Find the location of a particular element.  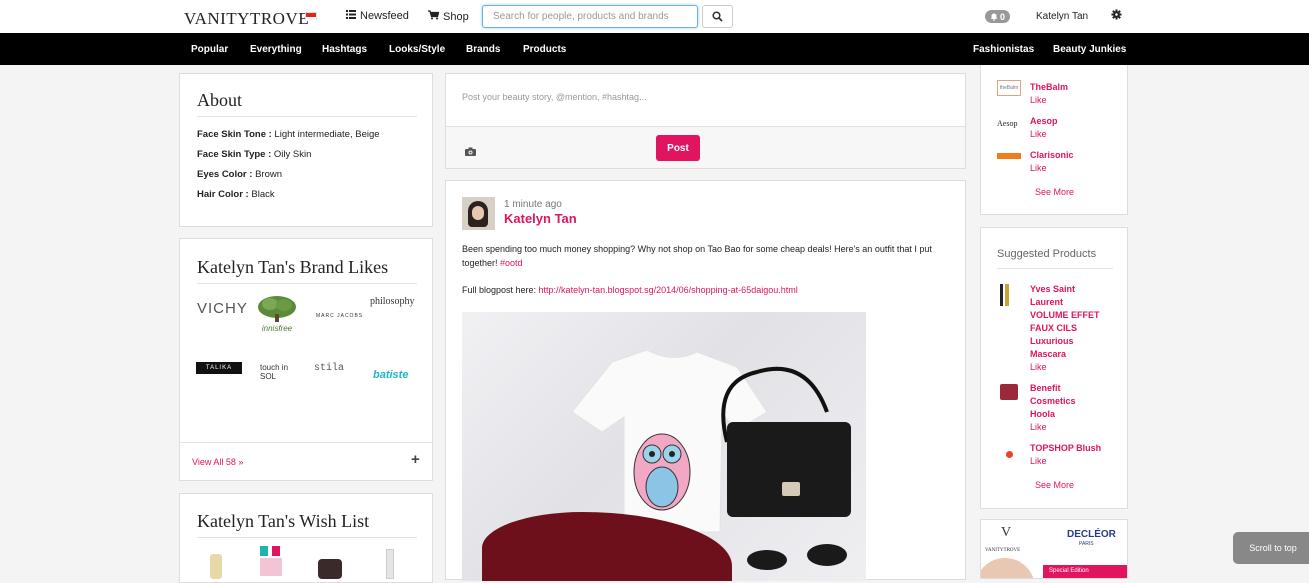

nav-hashtags: Hashtags is located at coordinates (344, 49).